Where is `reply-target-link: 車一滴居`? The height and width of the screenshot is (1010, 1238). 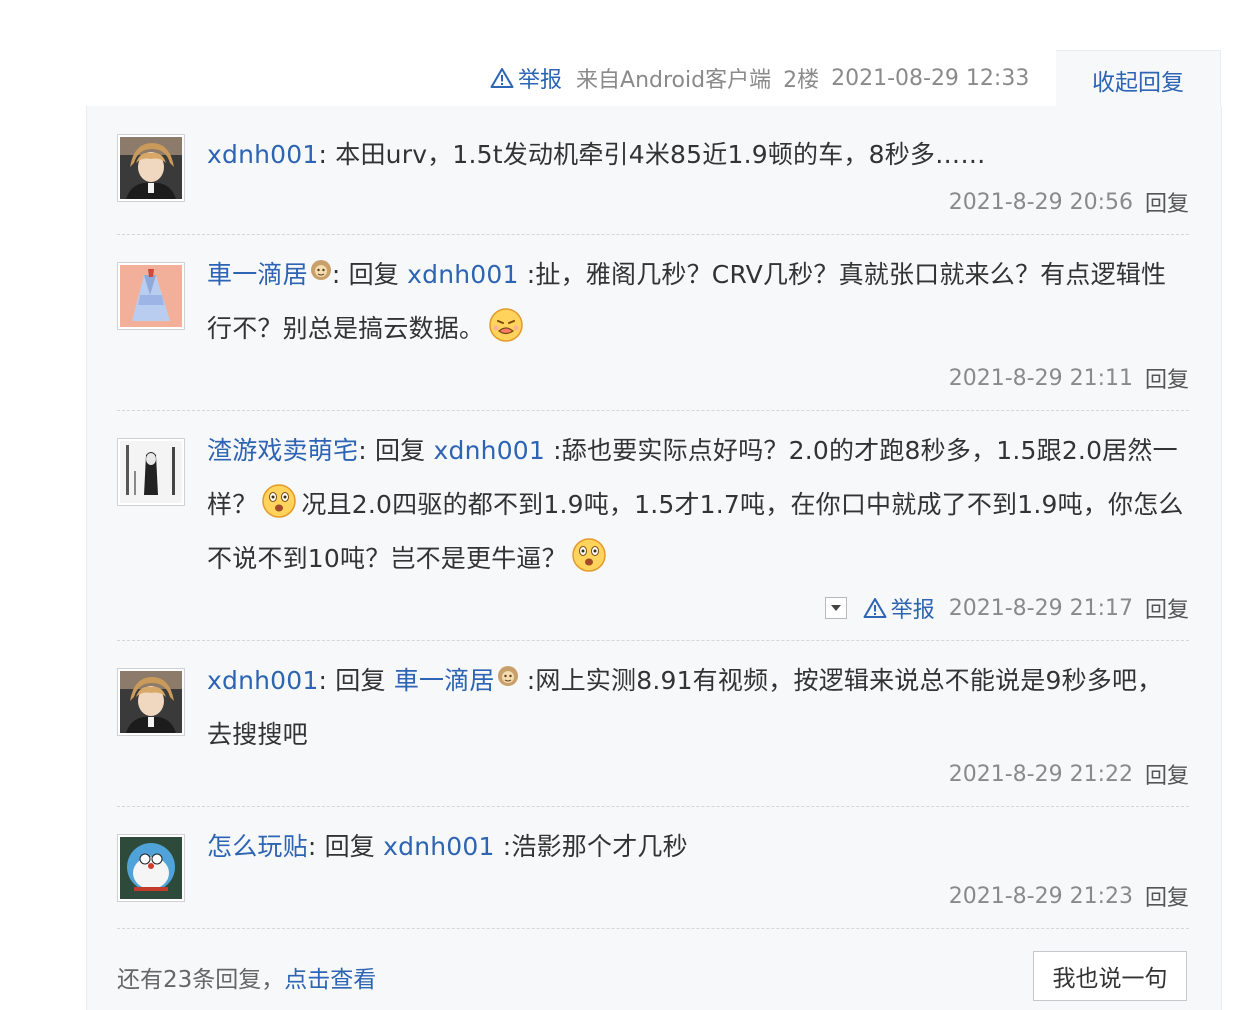 reply-target-link: 車一滴居 is located at coordinates (444, 680).